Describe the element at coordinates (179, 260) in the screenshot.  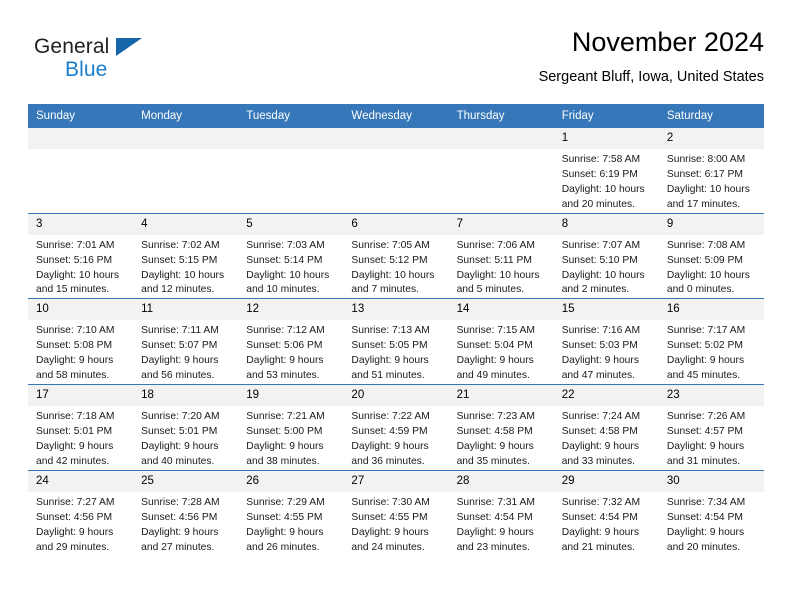
I see `sunset-time: Sunset: 5:15 PM` at that location.